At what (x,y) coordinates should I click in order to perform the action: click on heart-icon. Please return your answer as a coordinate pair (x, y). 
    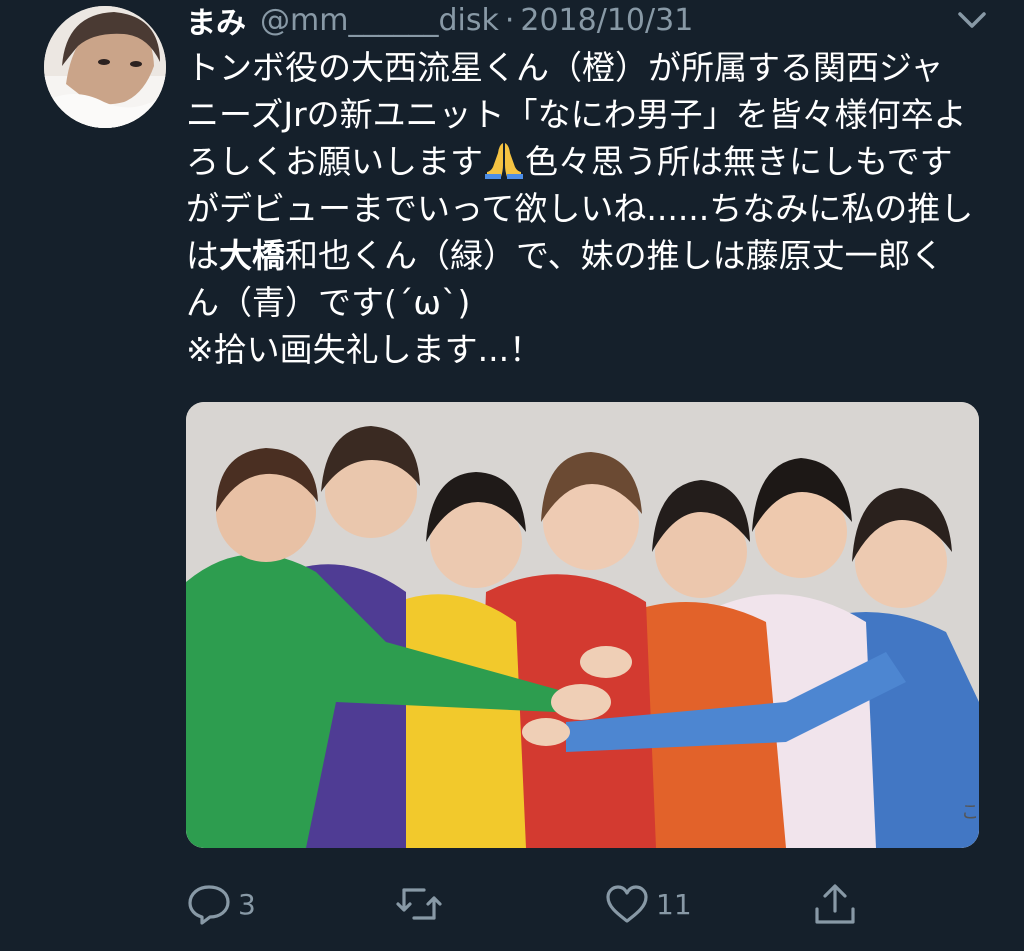
    Looking at the image, I should click on (627, 904).